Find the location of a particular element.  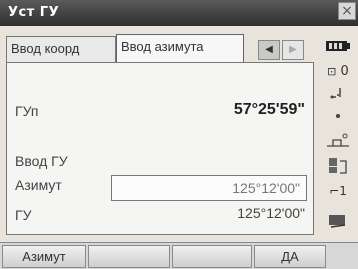

prism-constant-icon: ⊡ 0 is located at coordinates (338, 71).